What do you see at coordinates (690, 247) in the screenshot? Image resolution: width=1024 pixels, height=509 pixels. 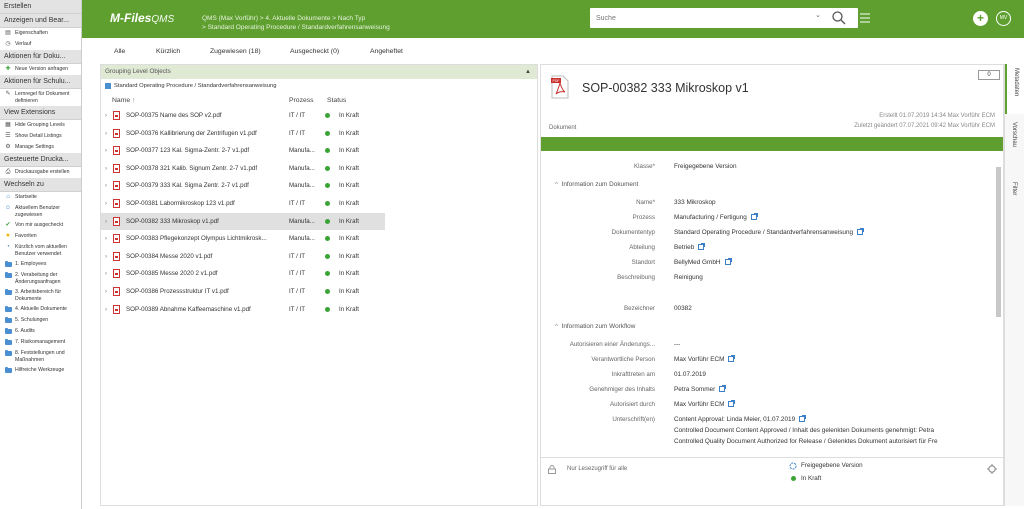 I see `field-value-abt: Betrieb` at bounding box center [690, 247].